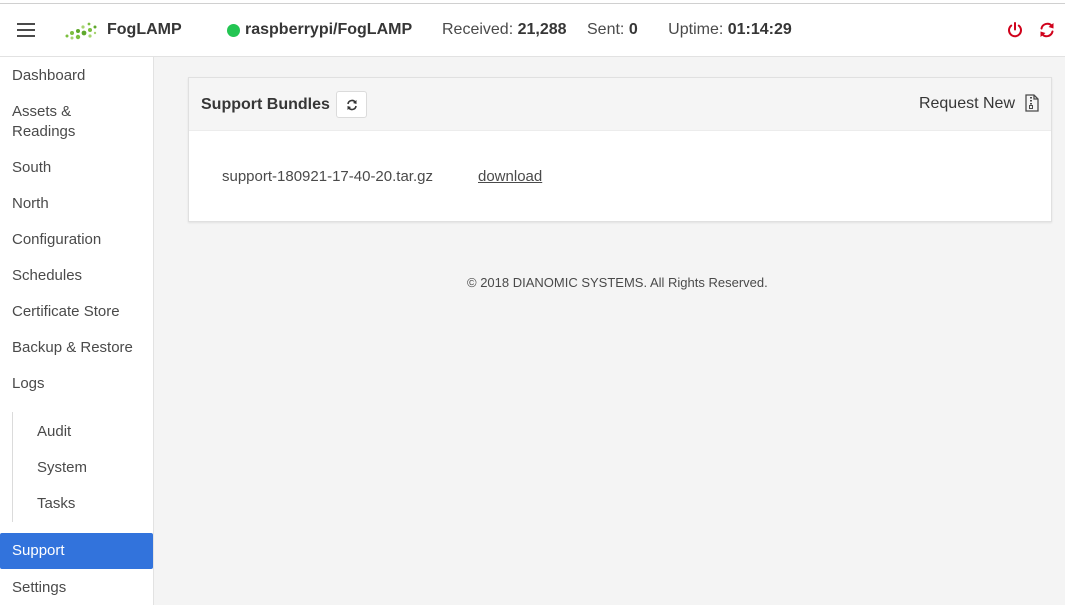  Describe the element at coordinates (76, 348) in the screenshot. I see `sidebar-item-backup-restore: Backup & Restore` at that location.